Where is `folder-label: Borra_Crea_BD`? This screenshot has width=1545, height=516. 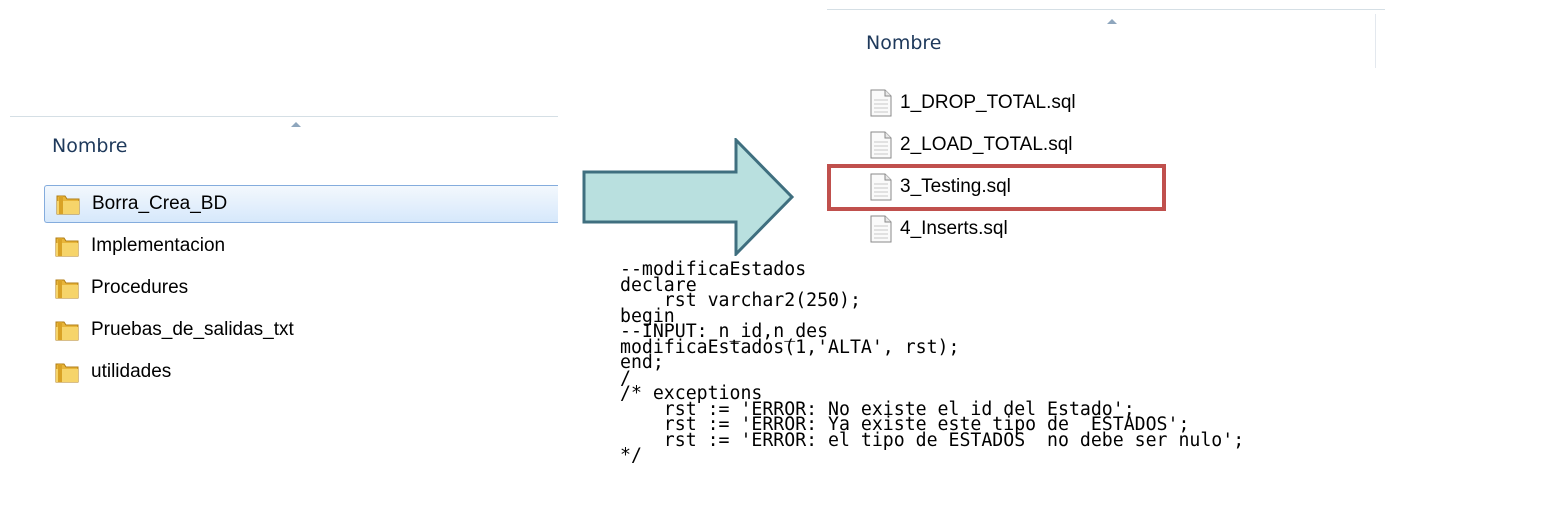 folder-label: Borra_Crea_BD is located at coordinates (160, 203).